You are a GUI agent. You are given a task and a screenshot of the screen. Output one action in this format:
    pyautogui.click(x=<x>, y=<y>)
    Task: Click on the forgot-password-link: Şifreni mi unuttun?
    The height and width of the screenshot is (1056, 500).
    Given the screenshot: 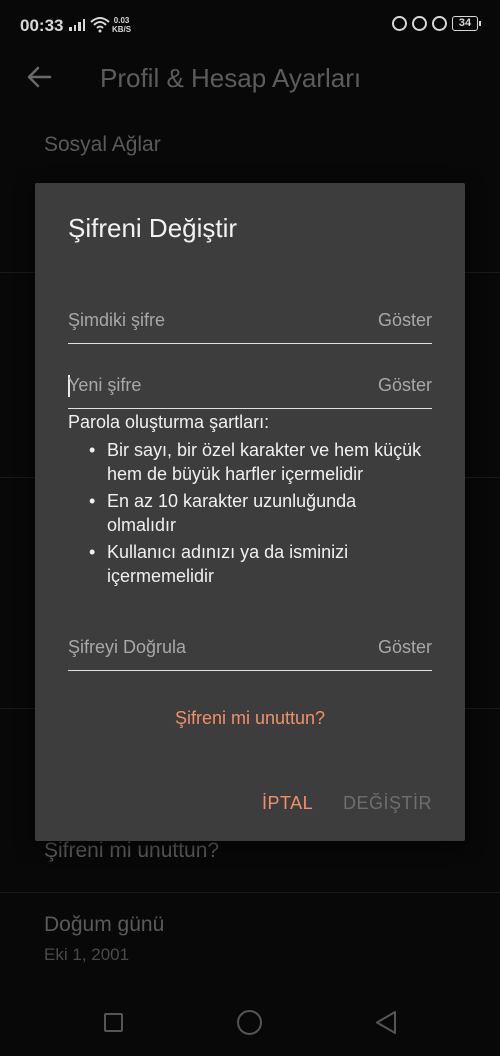 What is the action you would take?
    pyautogui.click(x=250, y=718)
    